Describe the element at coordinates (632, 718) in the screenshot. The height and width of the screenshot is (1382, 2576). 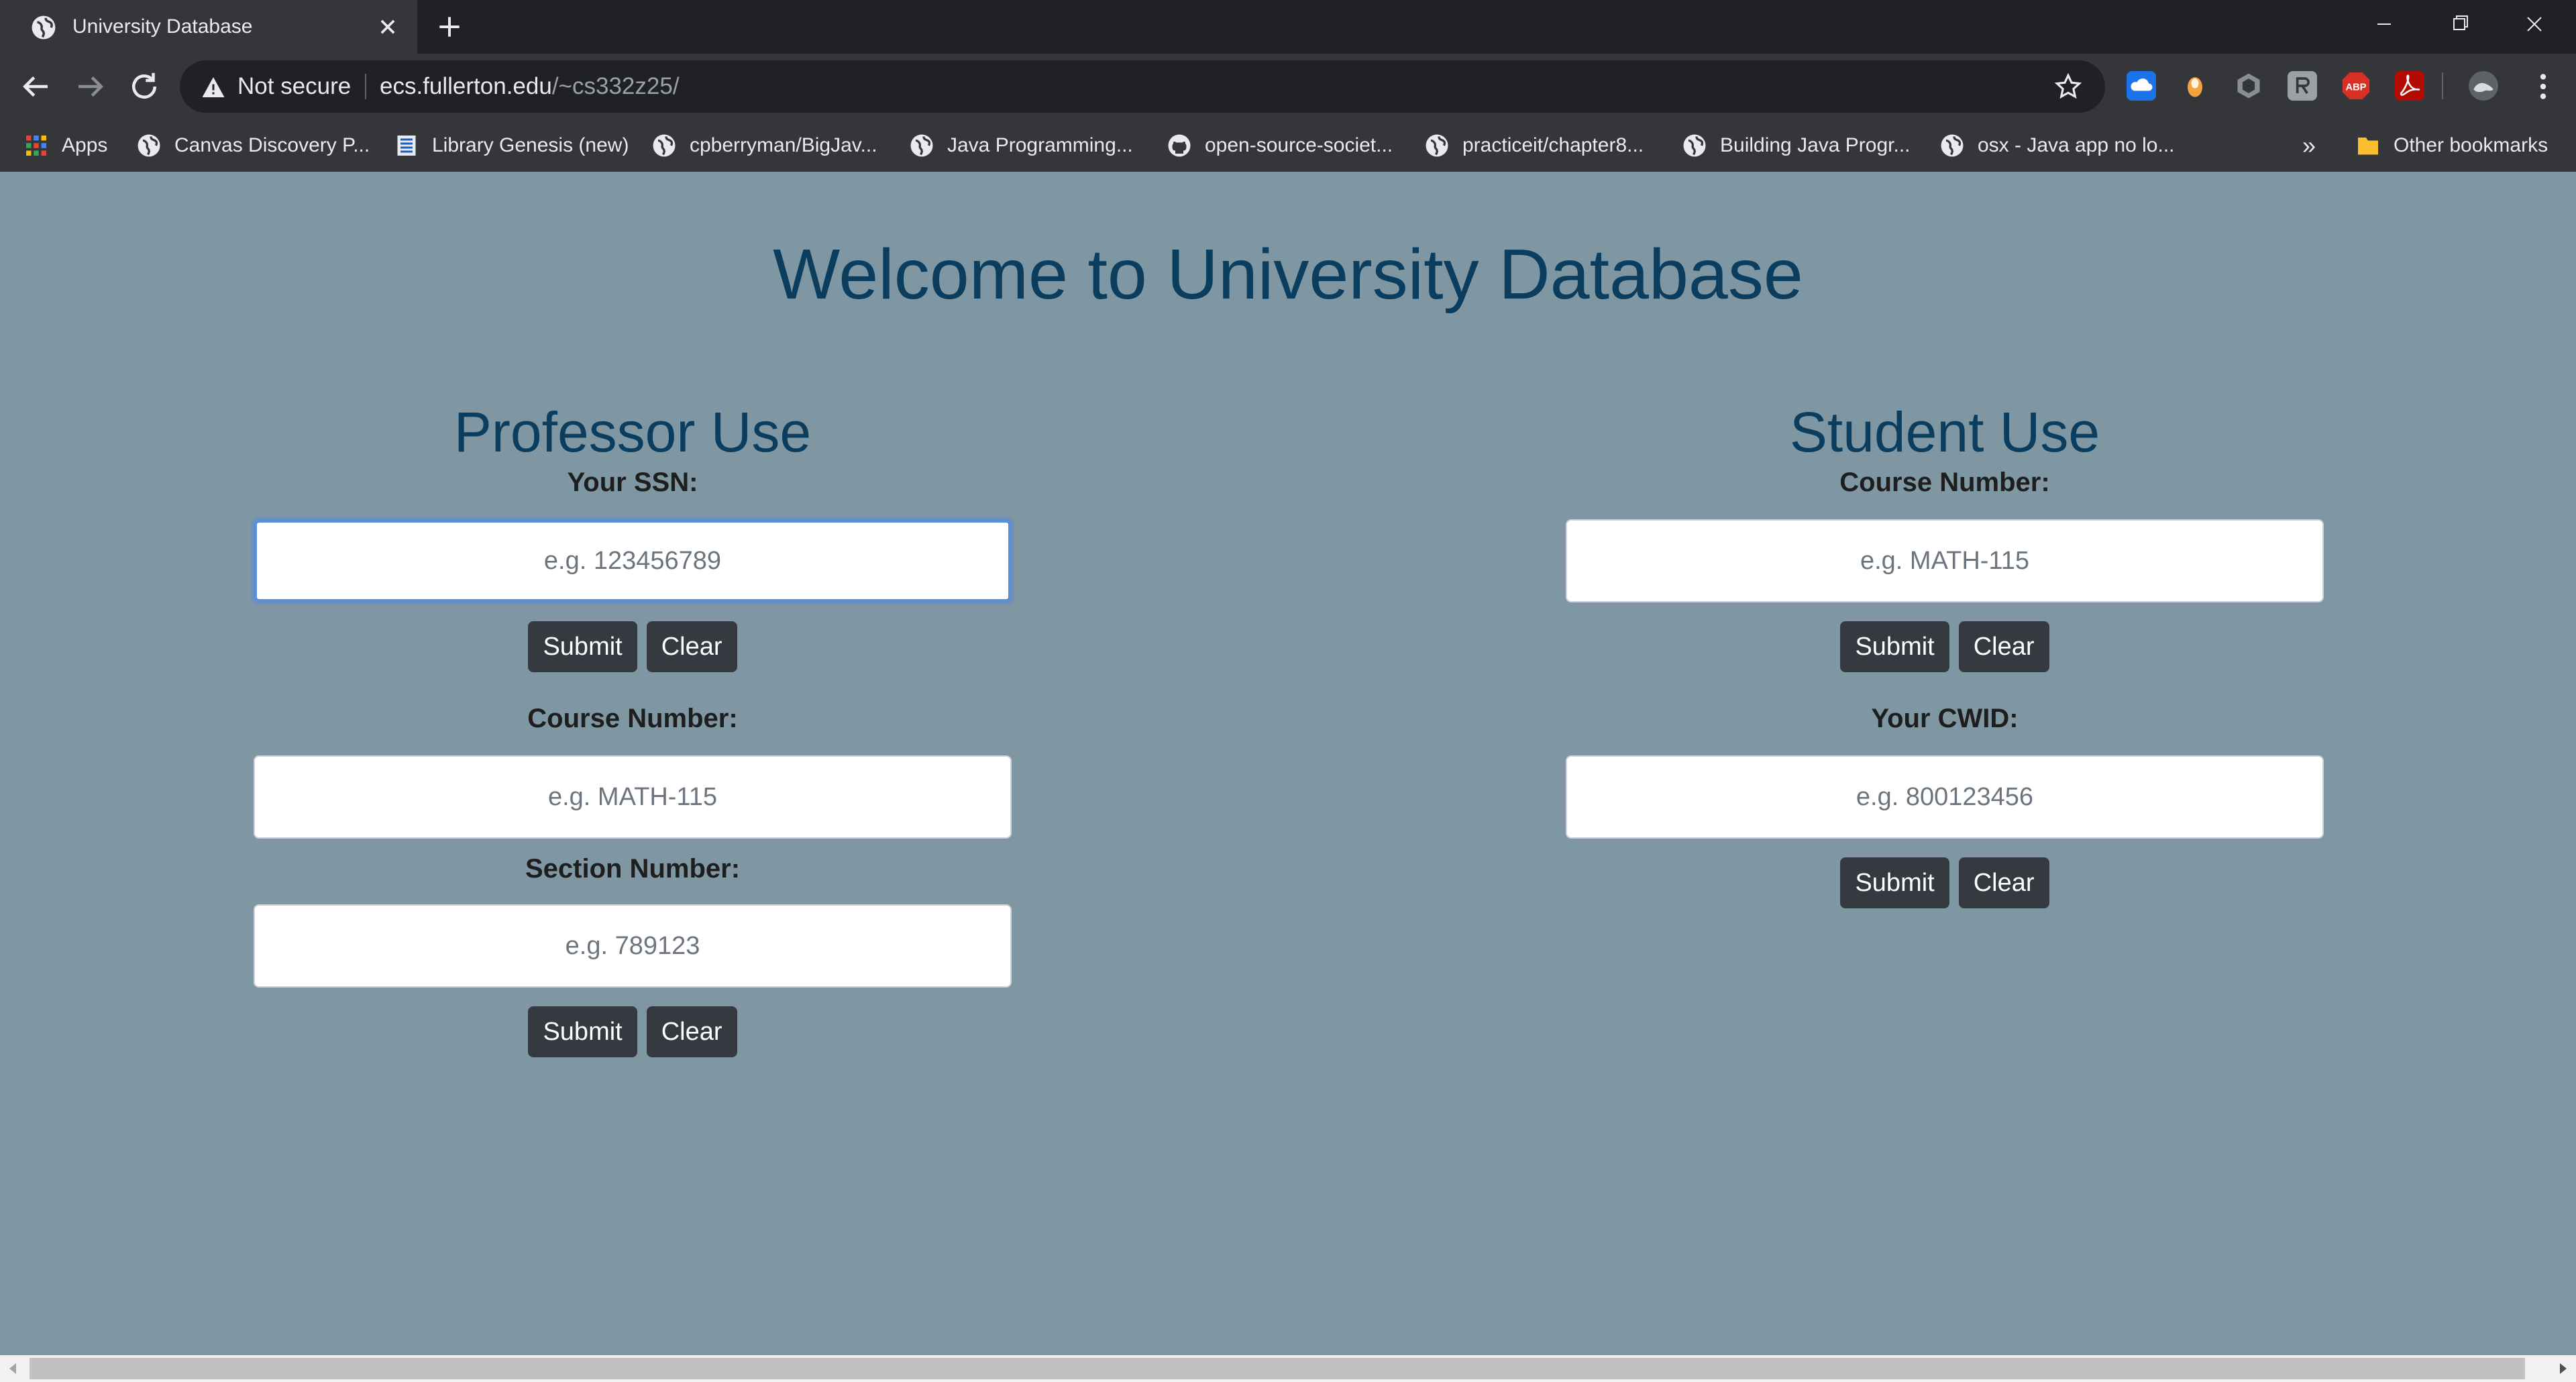
I see `prof-course-label: Course Number:` at that location.